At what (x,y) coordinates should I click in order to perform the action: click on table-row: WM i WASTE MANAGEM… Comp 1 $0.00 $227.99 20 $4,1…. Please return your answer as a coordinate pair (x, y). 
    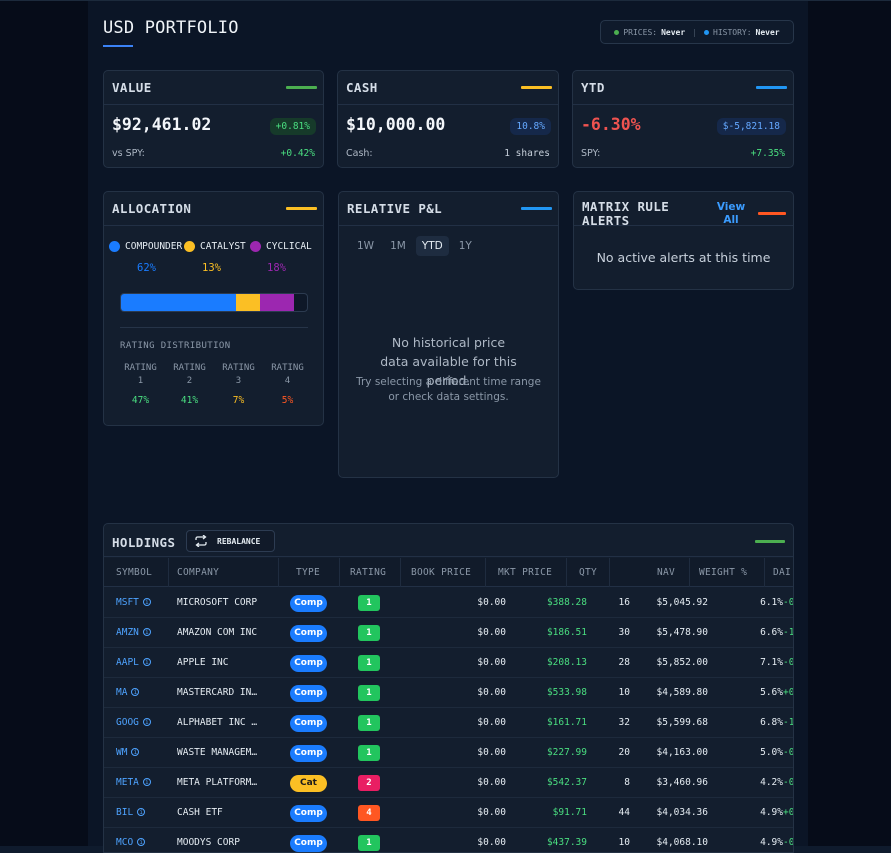
    Looking at the image, I should click on (448, 753).